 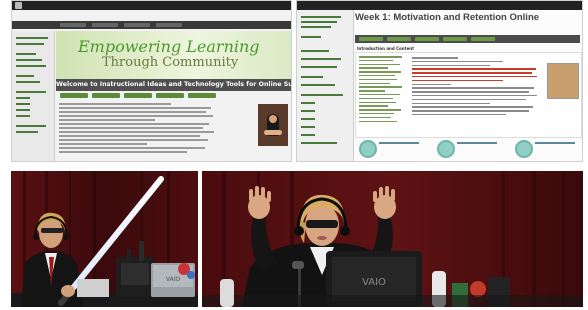 What do you see at coordinates (170, 62) in the screenshot?
I see `banner-line-2: Through Community` at bounding box center [170, 62].